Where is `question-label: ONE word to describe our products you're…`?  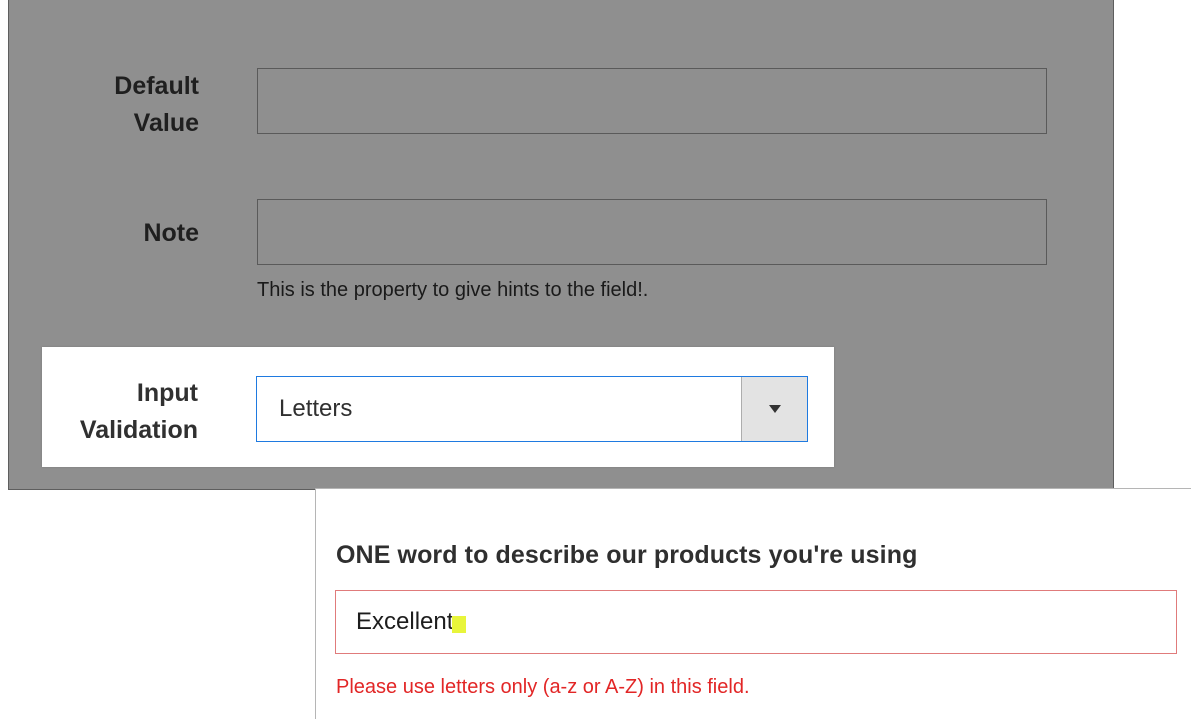
question-label: ONE word to describe our products you're… is located at coordinates (627, 555).